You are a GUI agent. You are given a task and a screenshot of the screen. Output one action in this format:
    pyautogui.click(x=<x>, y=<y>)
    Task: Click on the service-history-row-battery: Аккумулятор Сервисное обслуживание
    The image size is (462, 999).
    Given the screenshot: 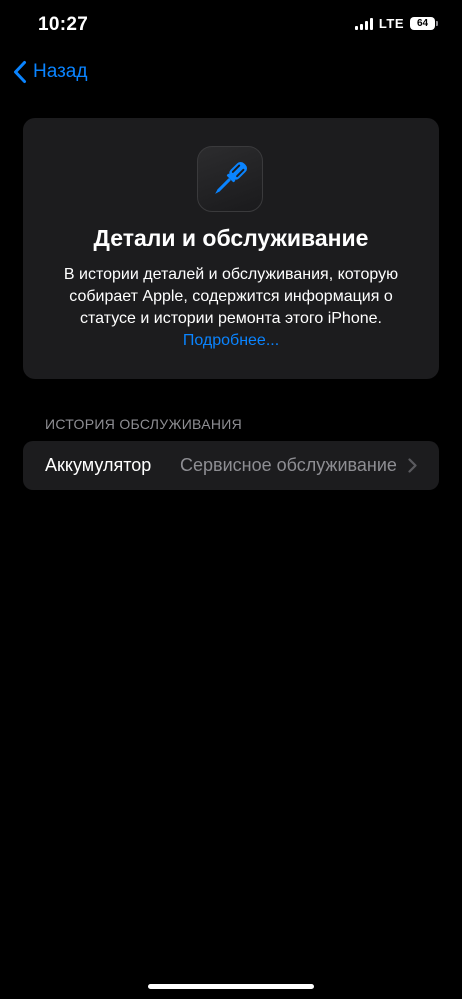 What is the action you would take?
    pyautogui.click(x=231, y=465)
    